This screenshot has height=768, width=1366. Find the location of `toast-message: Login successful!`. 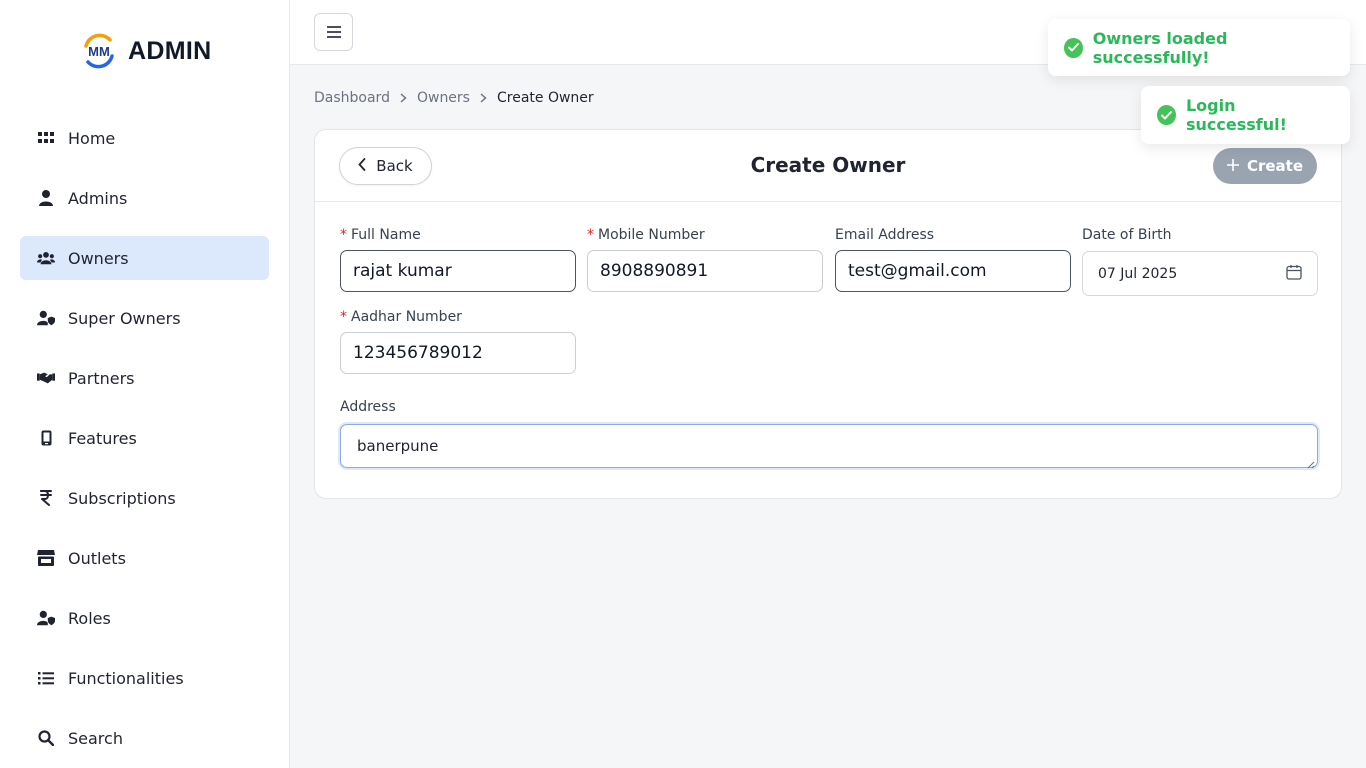

toast-message: Login successful! is located at coordinates (1236, 115).